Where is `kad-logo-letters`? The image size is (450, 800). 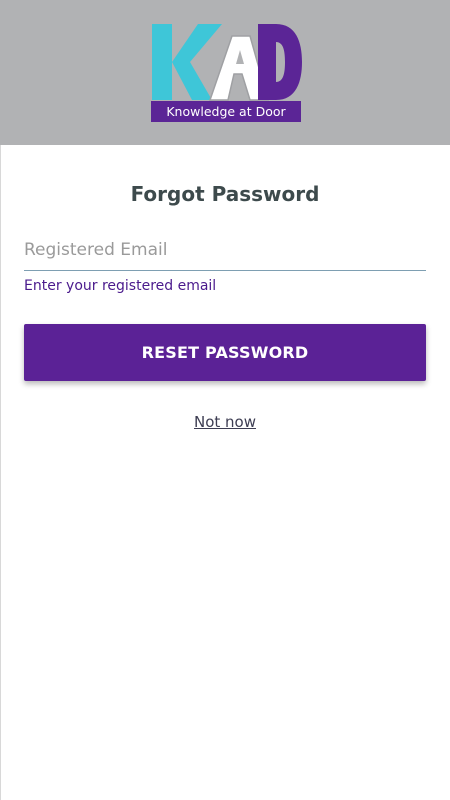 kad-logo-letters is located at coordinates (227, 62).